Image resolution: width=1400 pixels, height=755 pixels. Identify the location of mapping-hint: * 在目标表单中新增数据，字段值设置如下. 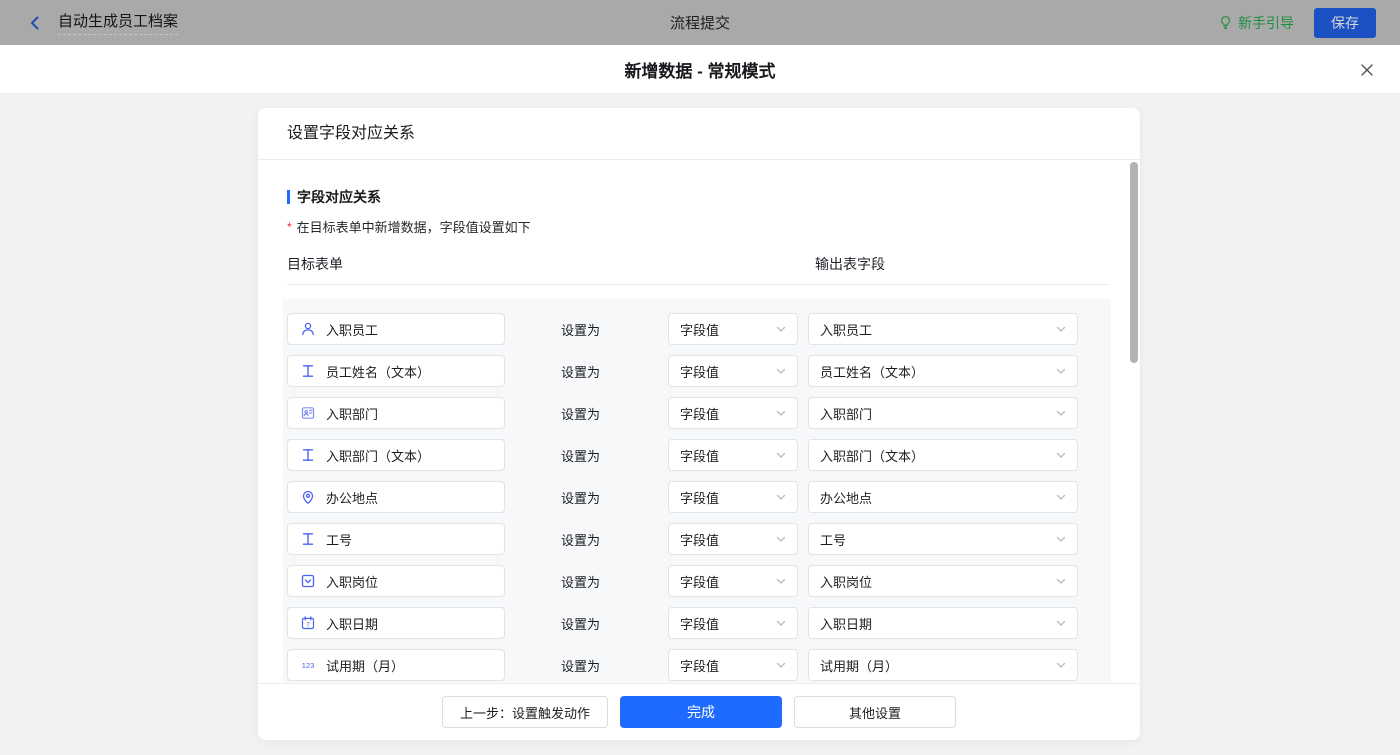
(699, 226).